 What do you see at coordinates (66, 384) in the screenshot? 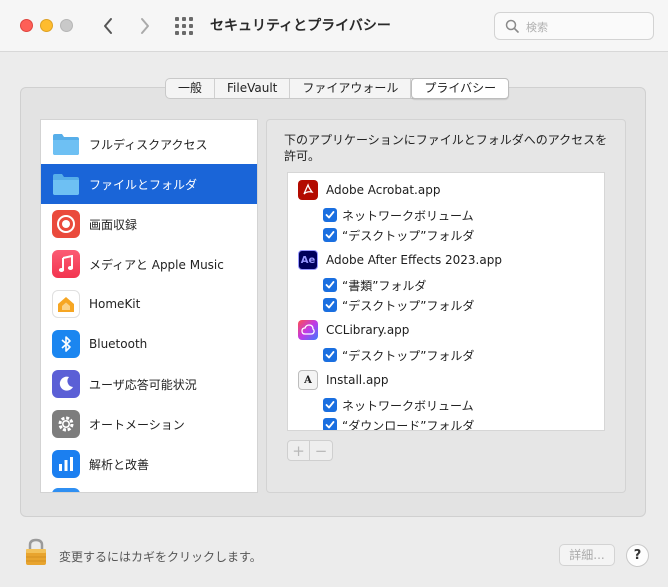
I see `moon-icon` at bounding box center [66, 384].